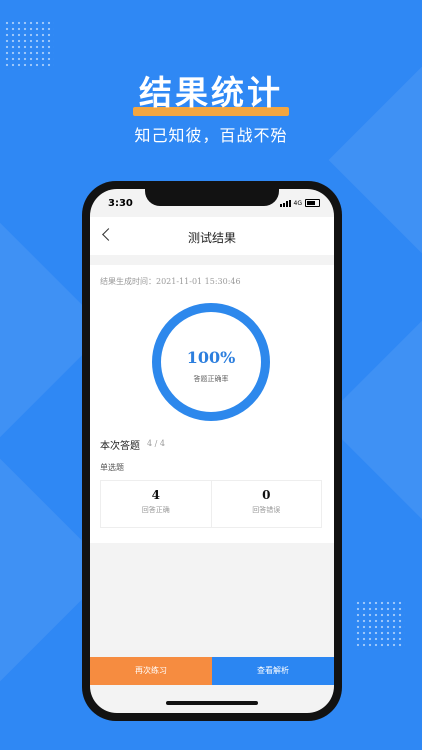 This screenshot has height=750, width=422. I want to click on promo-headline: 结果统计, so click(211, 91).